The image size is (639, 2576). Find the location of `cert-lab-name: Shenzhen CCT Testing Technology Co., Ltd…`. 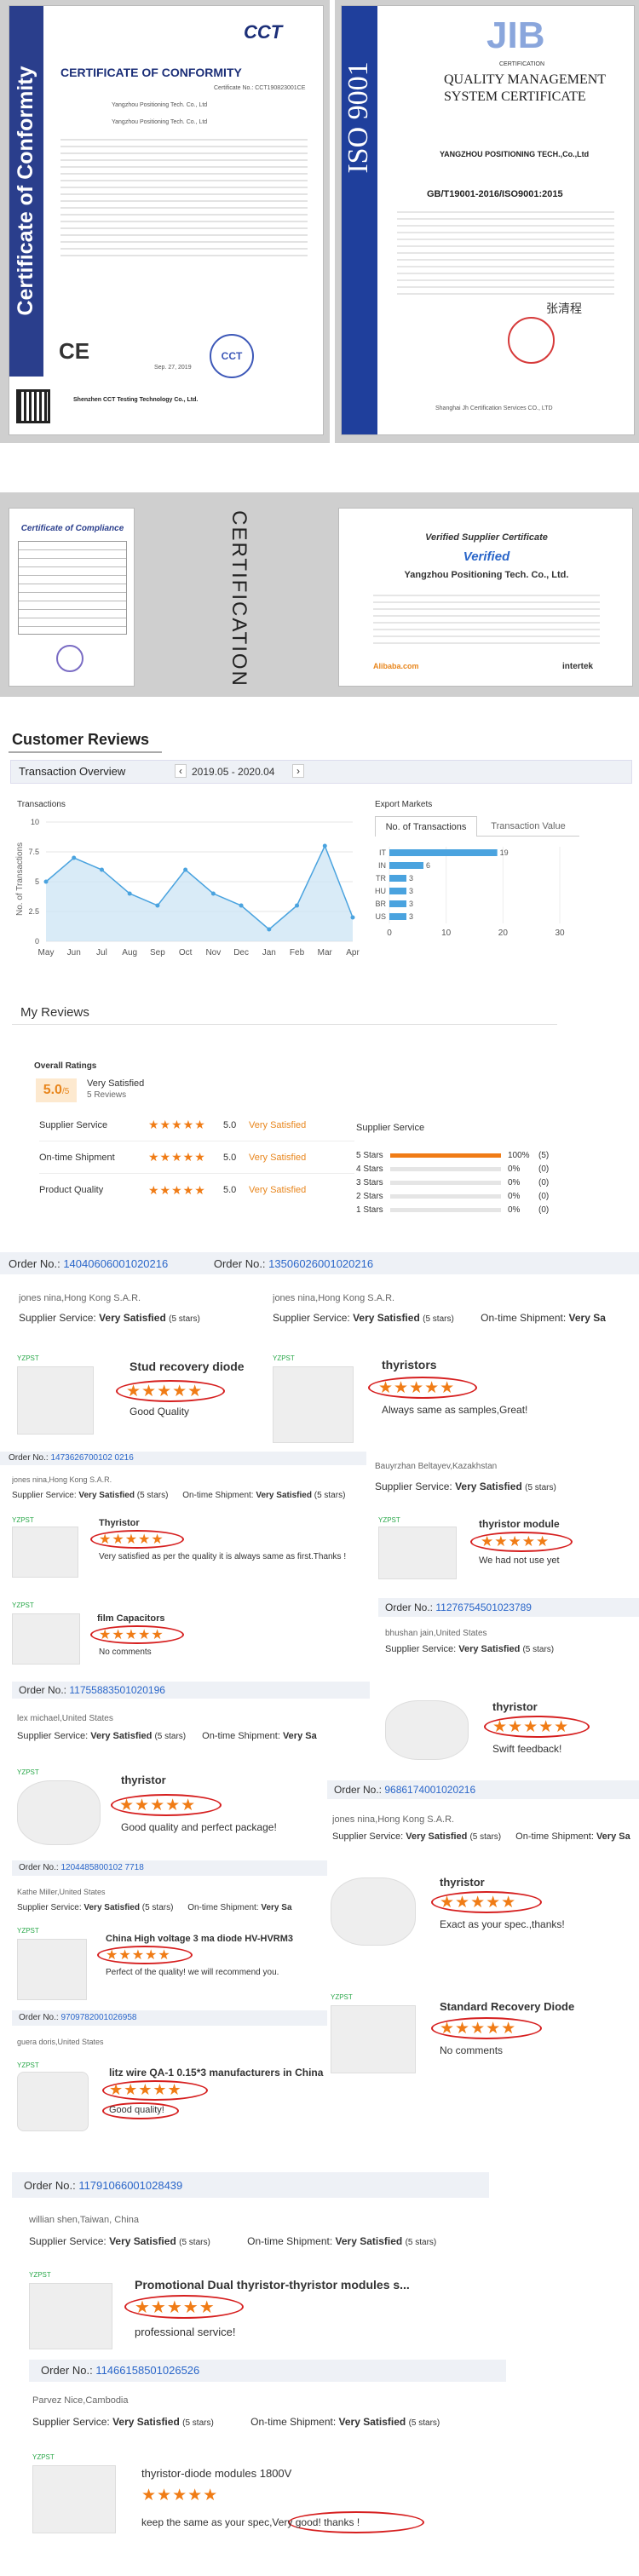

cert-lab-name: Shenzhen CCT Testing Technology Co., Ltd… is located at coordinates (136, 400).